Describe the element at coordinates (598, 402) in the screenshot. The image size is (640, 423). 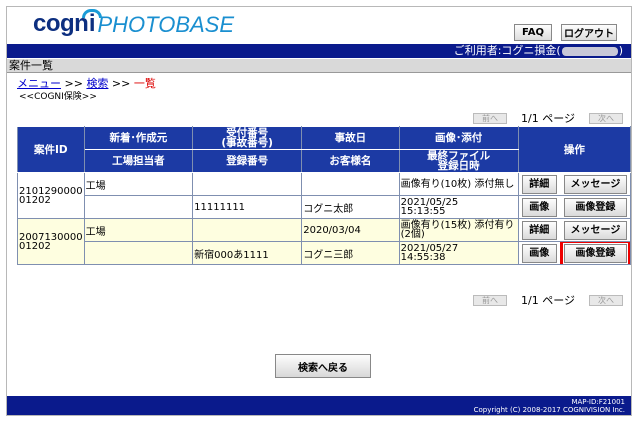
I see `map-id: MAP-ID:F21001` at that location.